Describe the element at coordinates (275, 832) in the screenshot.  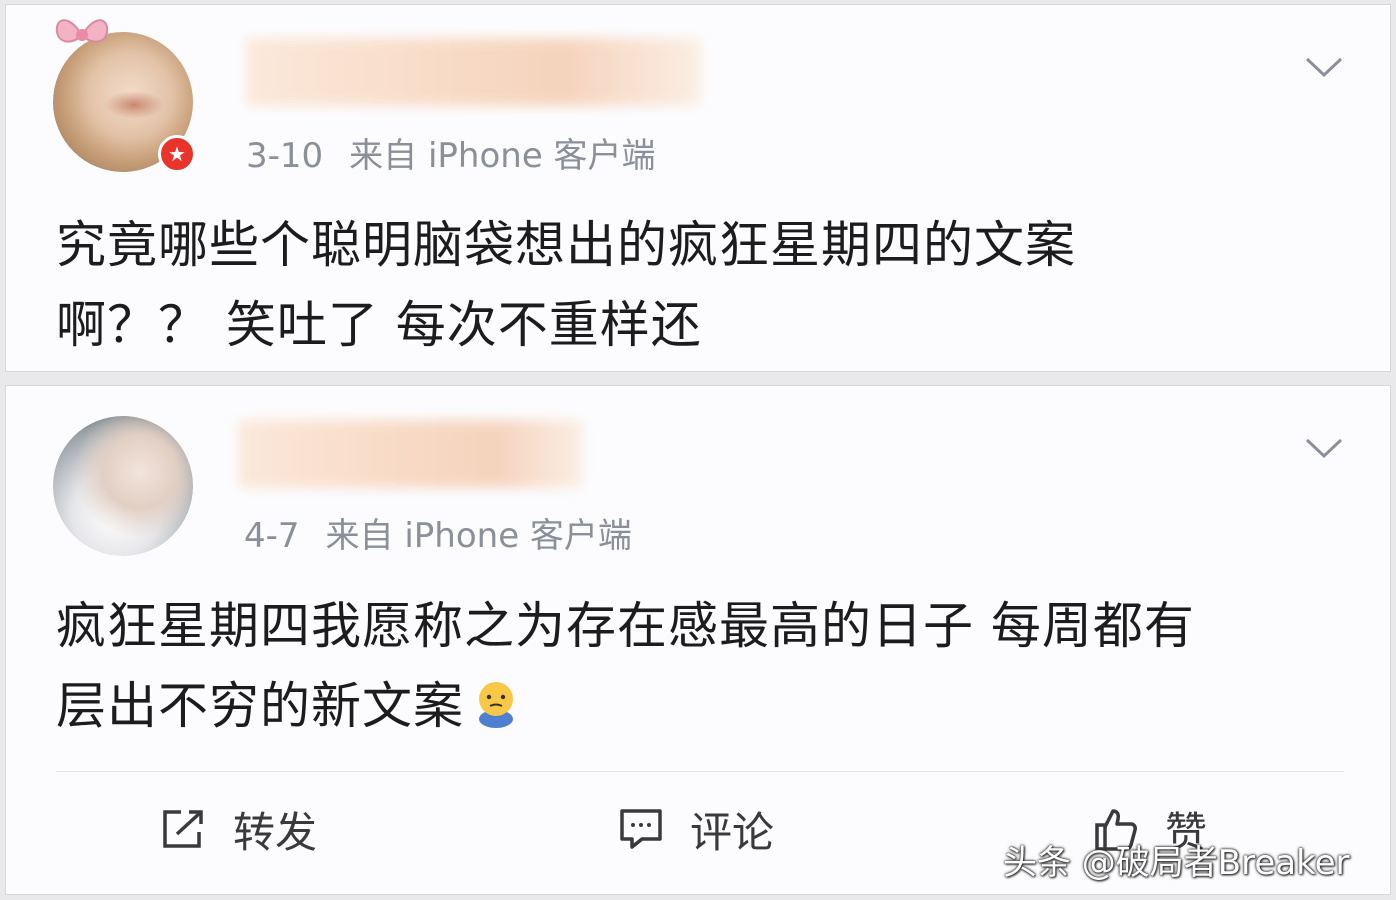
I see `repost-label: 转发` at that location.